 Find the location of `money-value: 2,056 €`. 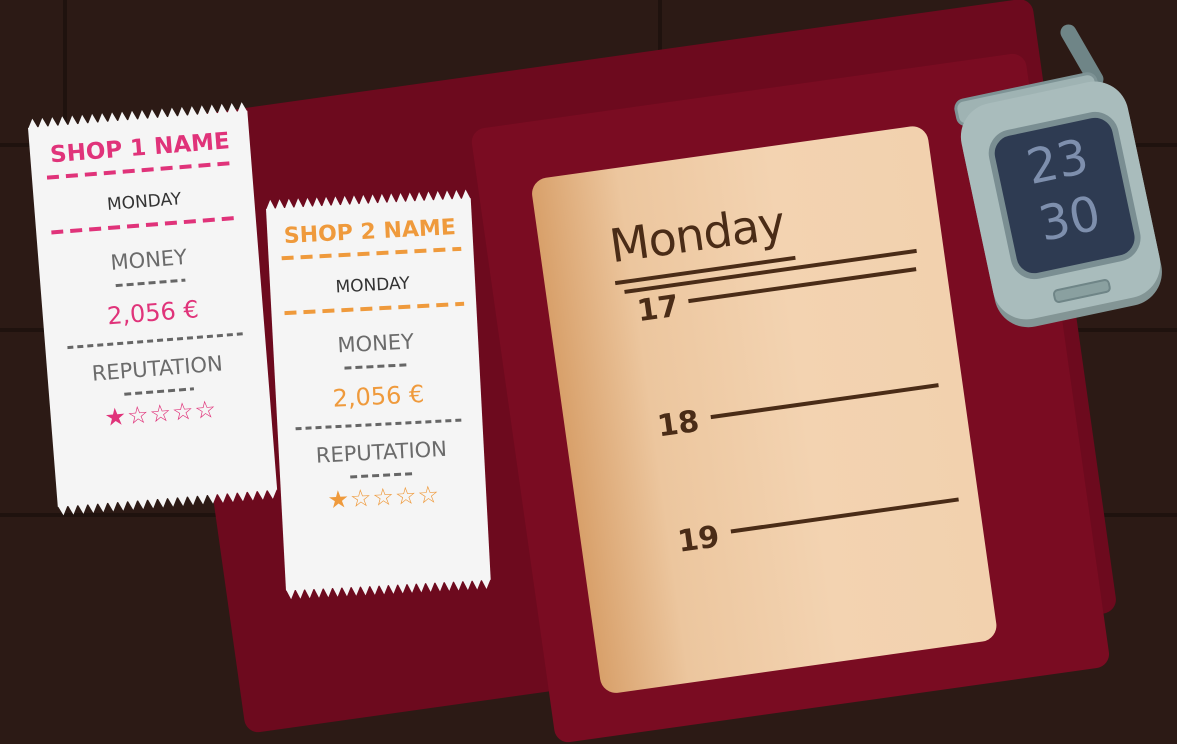

money-value: 2,056 € is located at coordinates (378, 396).